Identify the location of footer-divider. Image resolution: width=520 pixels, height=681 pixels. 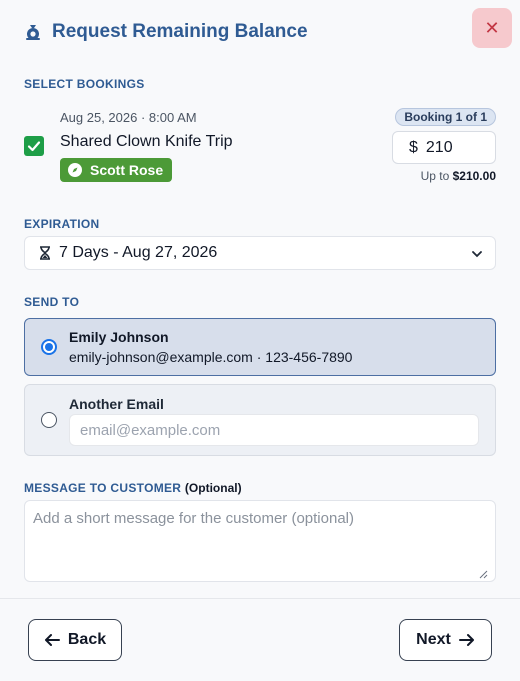
(260, 598).